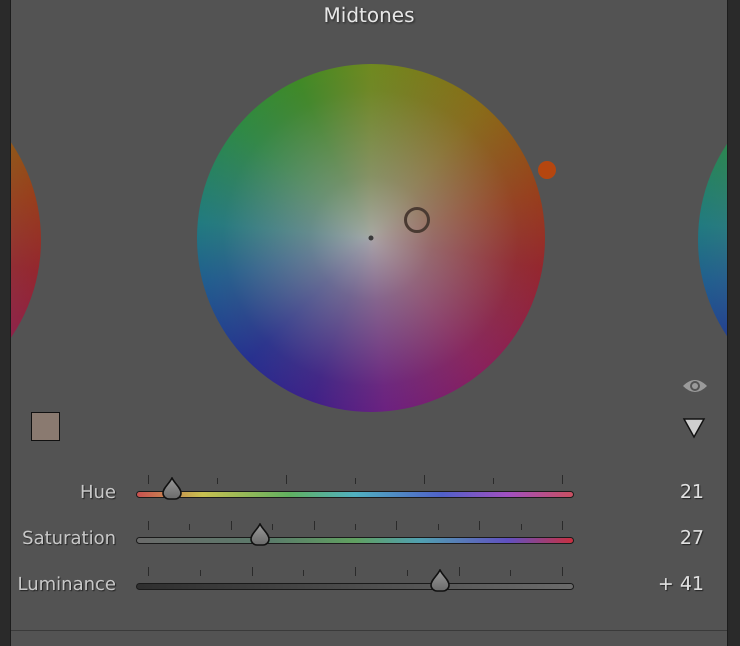  What do you see at coordinates (97, 492) in the screenshot?
I see `slider-label: Hue` at bounding box center [97, 492].